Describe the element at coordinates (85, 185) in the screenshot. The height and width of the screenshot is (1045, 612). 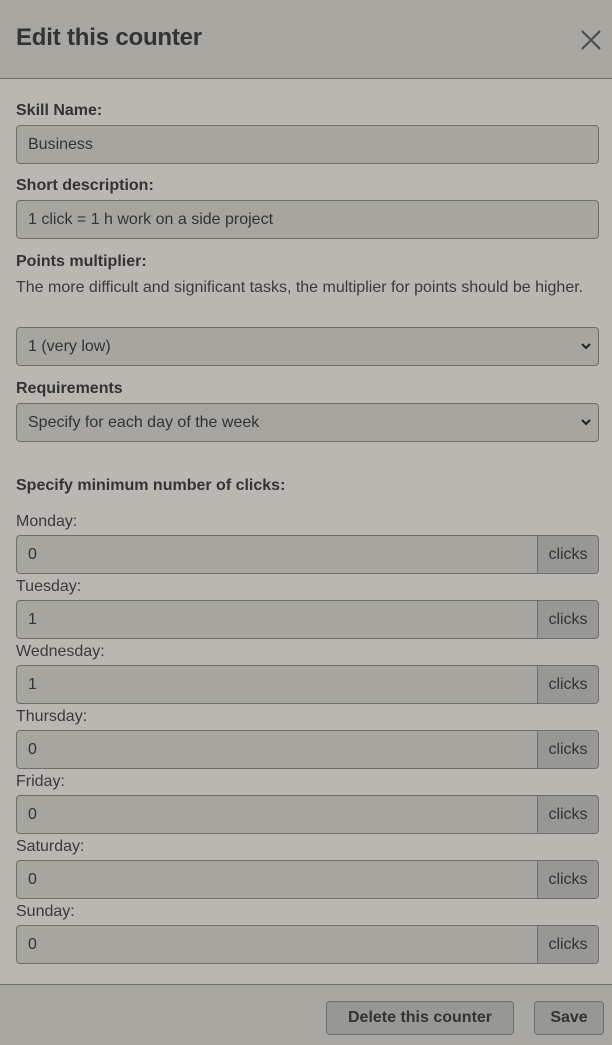
I see `short-description-label: Short description:` at that location.